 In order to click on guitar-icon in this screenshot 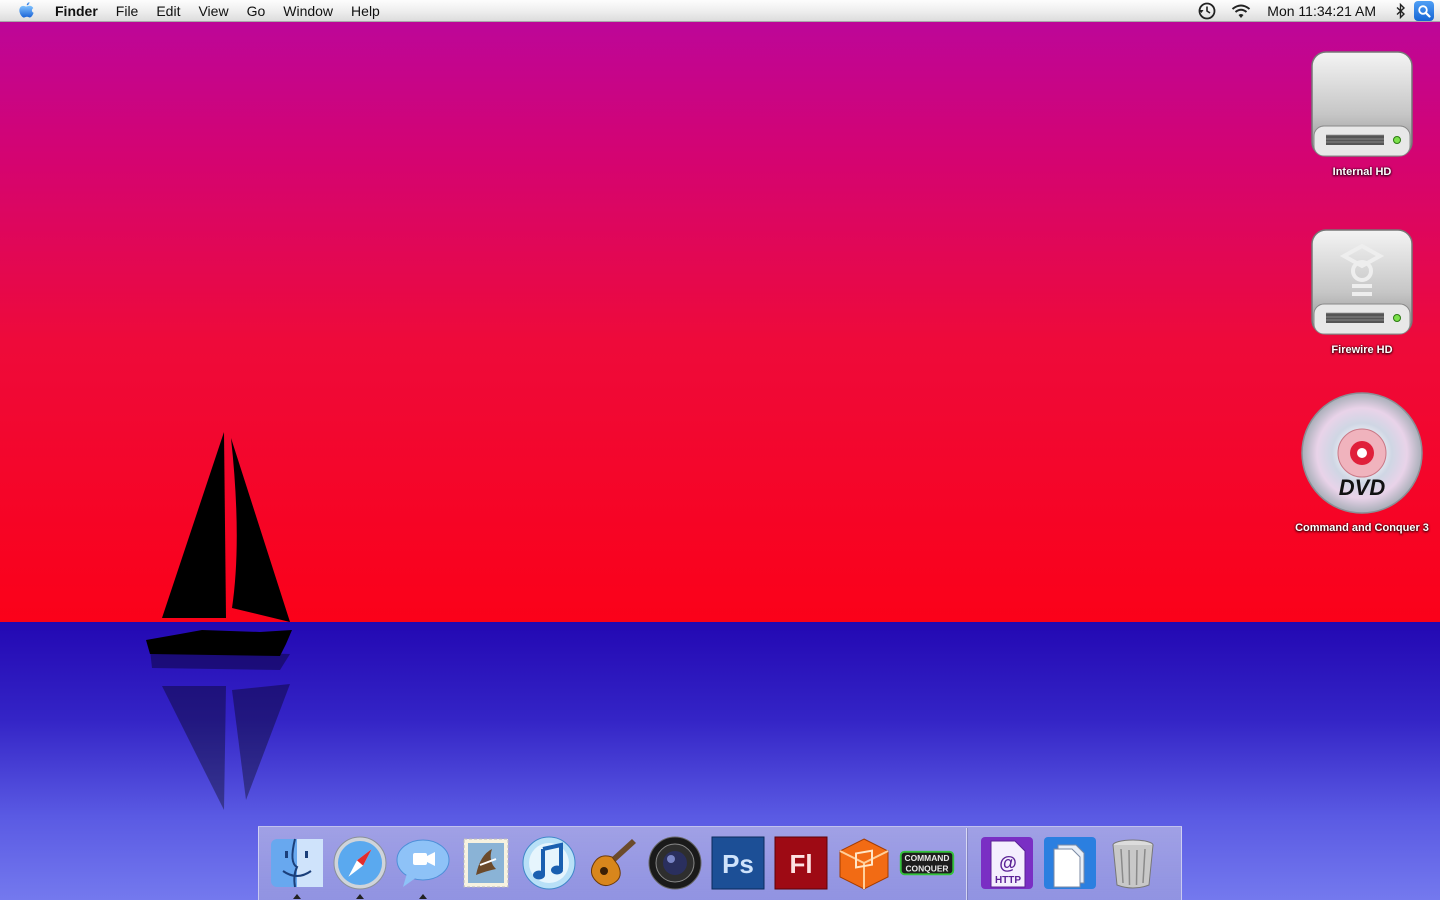, I will do `click(613, 862)`.